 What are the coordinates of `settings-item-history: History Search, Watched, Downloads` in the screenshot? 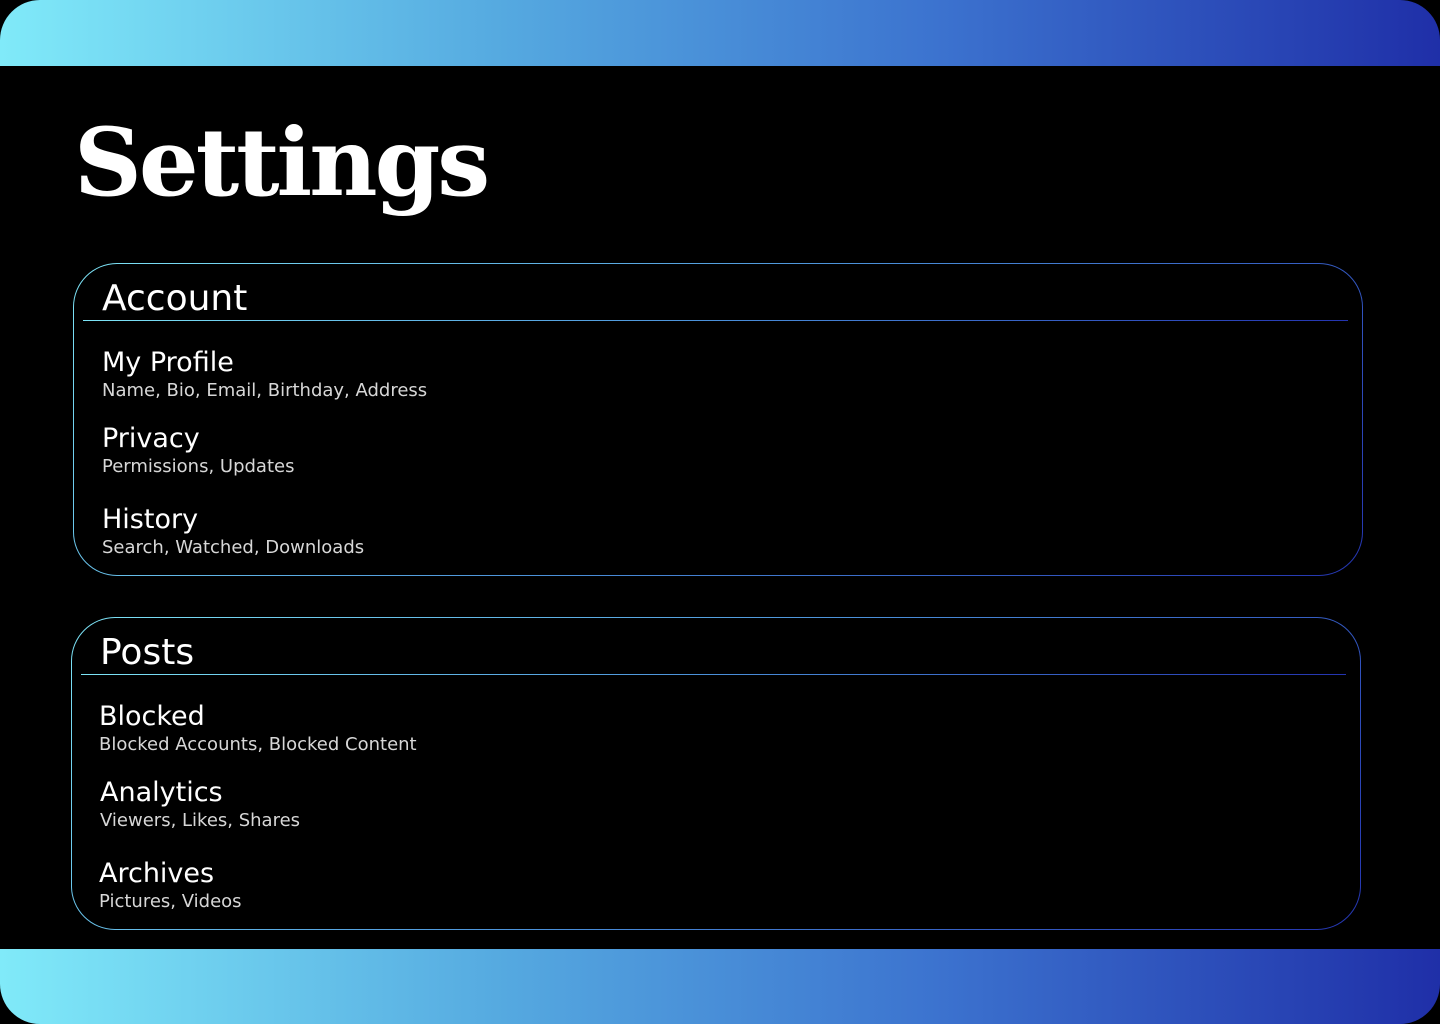 It's located at (402, 531).